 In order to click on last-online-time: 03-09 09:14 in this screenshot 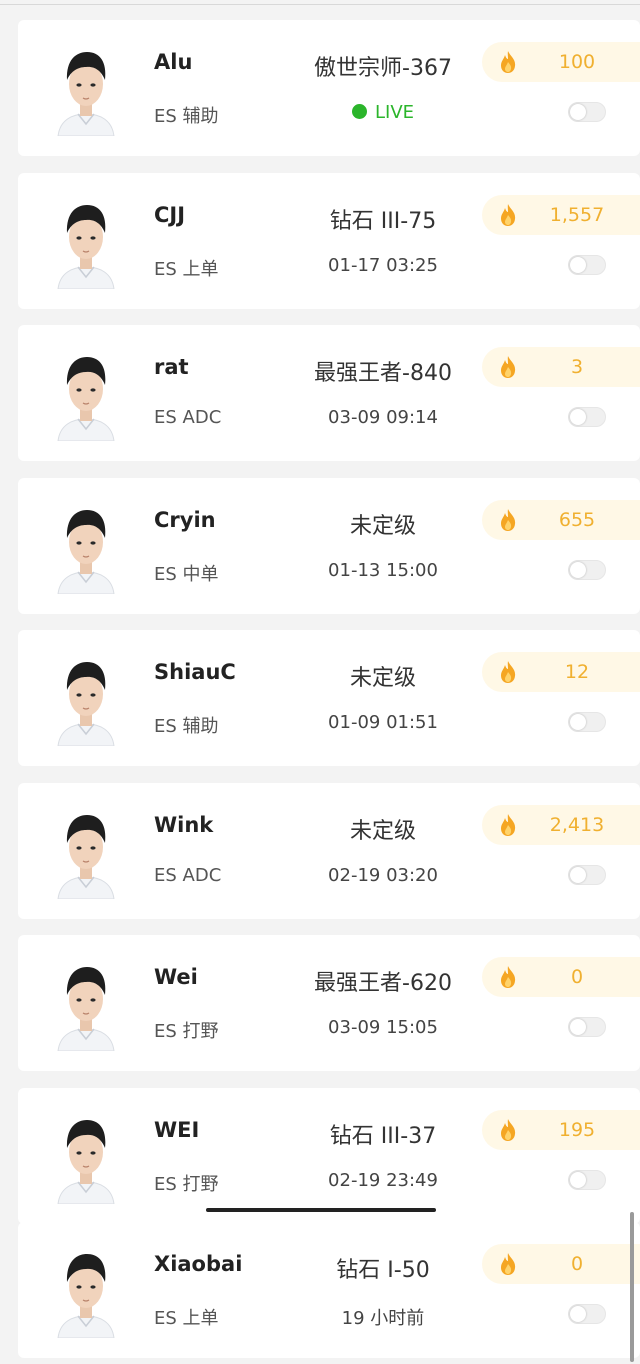, I will do `click(383, 417)`.